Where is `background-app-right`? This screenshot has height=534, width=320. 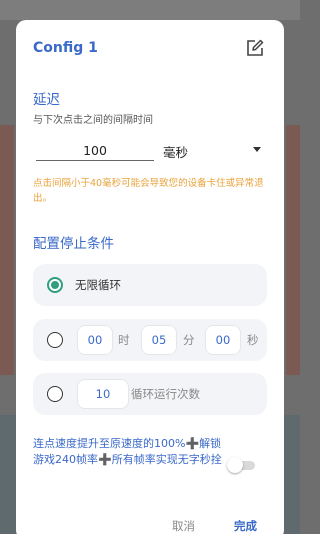
background-app-right is located at coordinates (293, 250).